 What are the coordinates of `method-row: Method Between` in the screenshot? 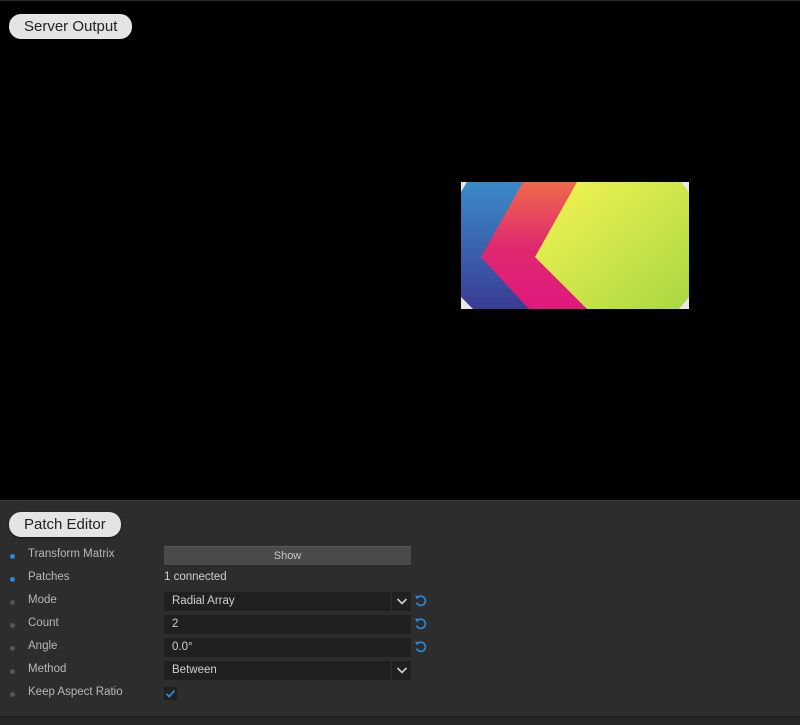 It's located at (400, 671).